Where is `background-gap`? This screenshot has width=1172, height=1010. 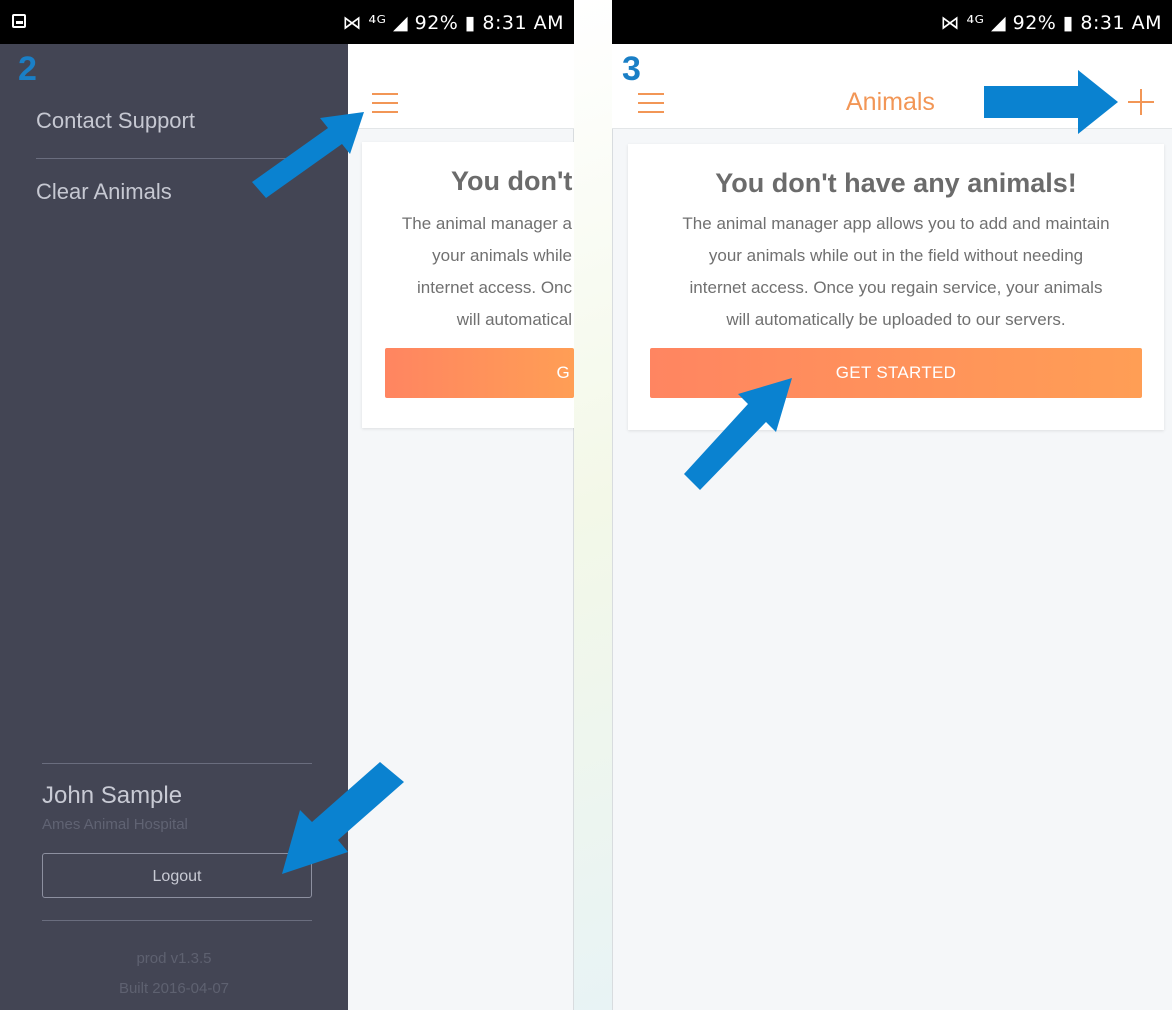 background-gap is located at coordinates (593, 505).